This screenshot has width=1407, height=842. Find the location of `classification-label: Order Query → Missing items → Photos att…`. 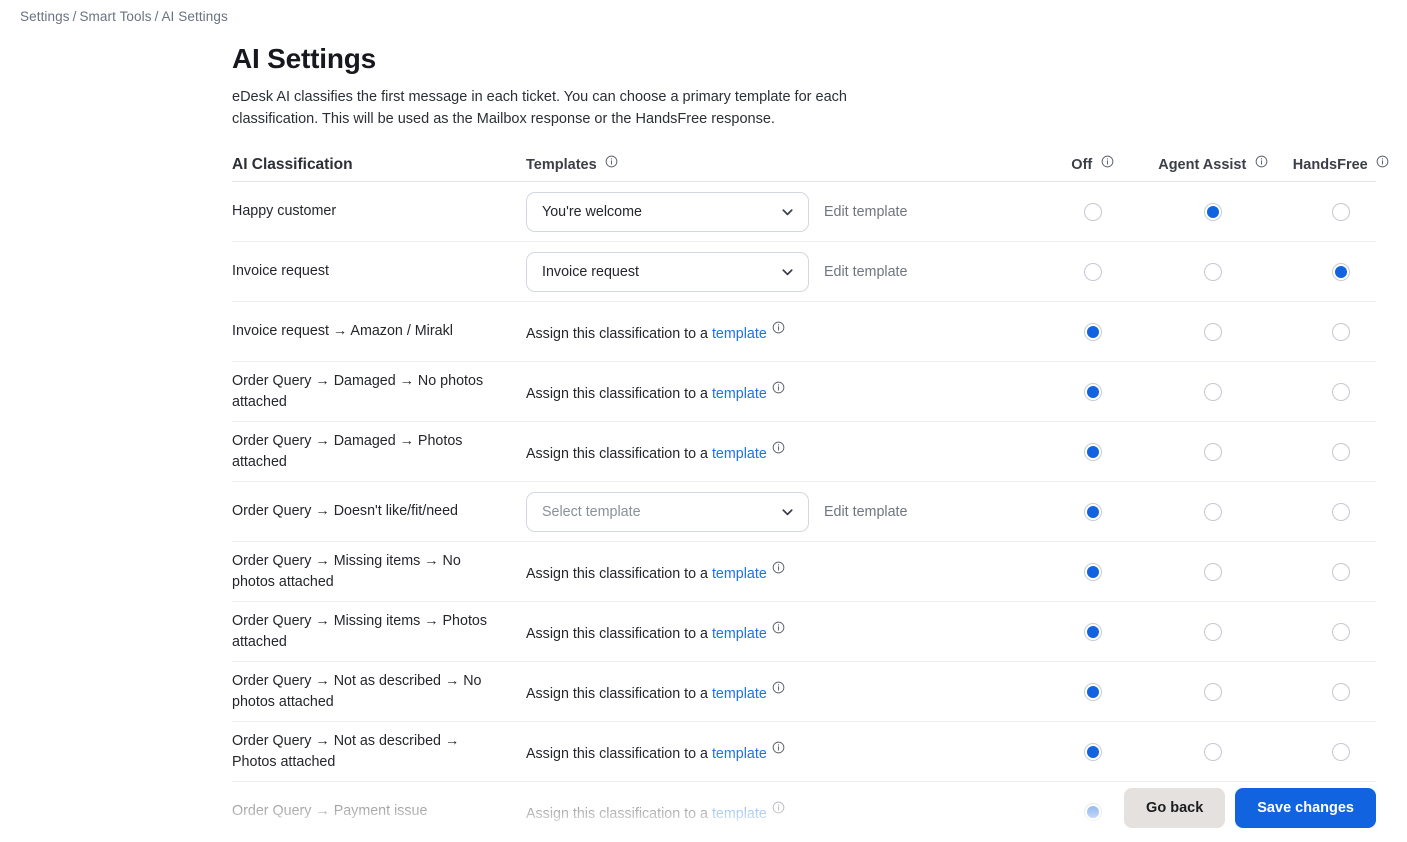

classification-label: Order Query → Missing items → Photos att… is located at coordinates (360, 631).